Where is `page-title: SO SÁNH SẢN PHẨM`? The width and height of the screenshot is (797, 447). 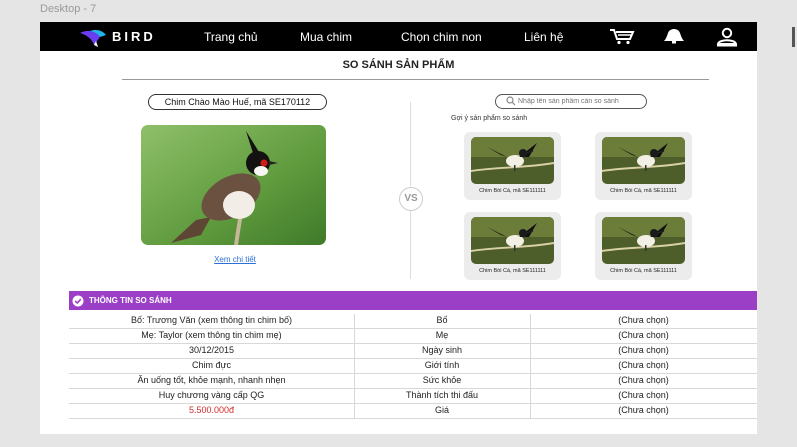
page-title: SO SÁNH SẢN PHẨM is located at coordinates (398, 65).